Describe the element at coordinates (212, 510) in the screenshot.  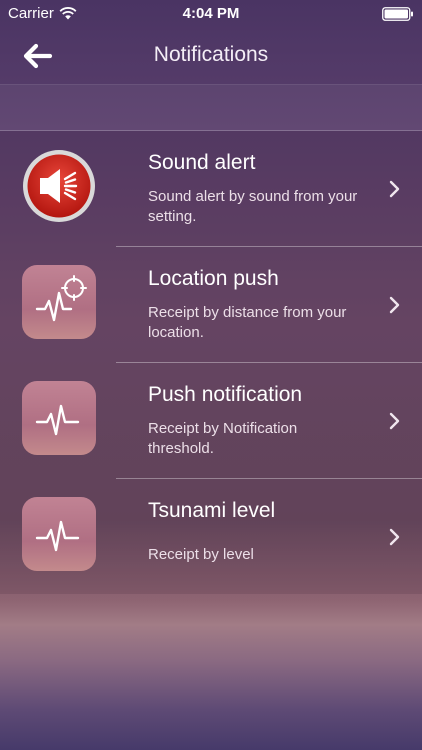
I see `item-title: Tsunami level` at that location.